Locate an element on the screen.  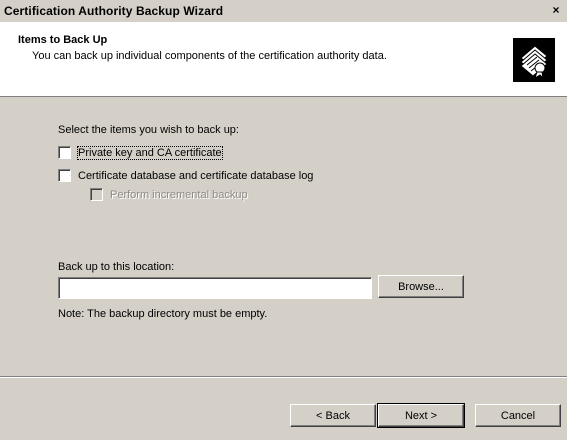
page-title: Items to Back Up is located at coordinates (63, 40).